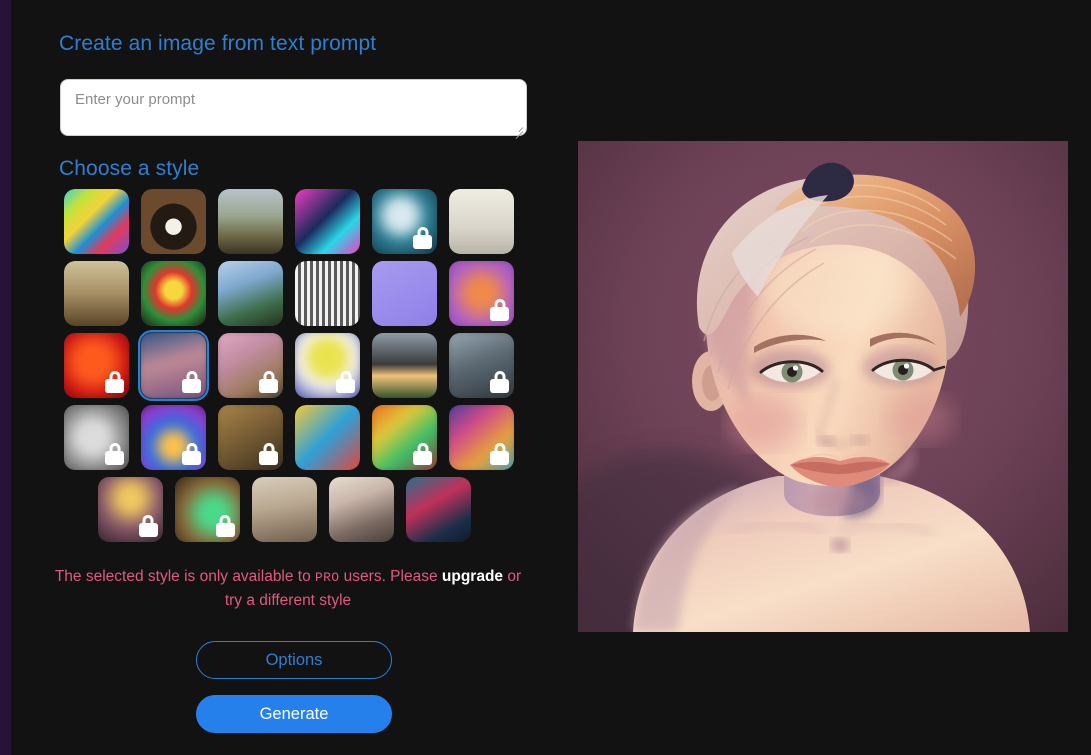  What do you see at coordinates (481, 293) in the screenshot?
I see `style-thumb-fox-pastel` at bounding box center [481, 293].